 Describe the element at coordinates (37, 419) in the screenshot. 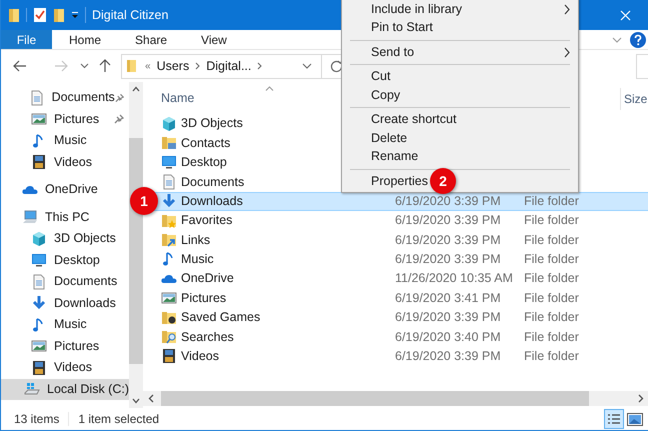

I see `item-count: 13 items` at that location.